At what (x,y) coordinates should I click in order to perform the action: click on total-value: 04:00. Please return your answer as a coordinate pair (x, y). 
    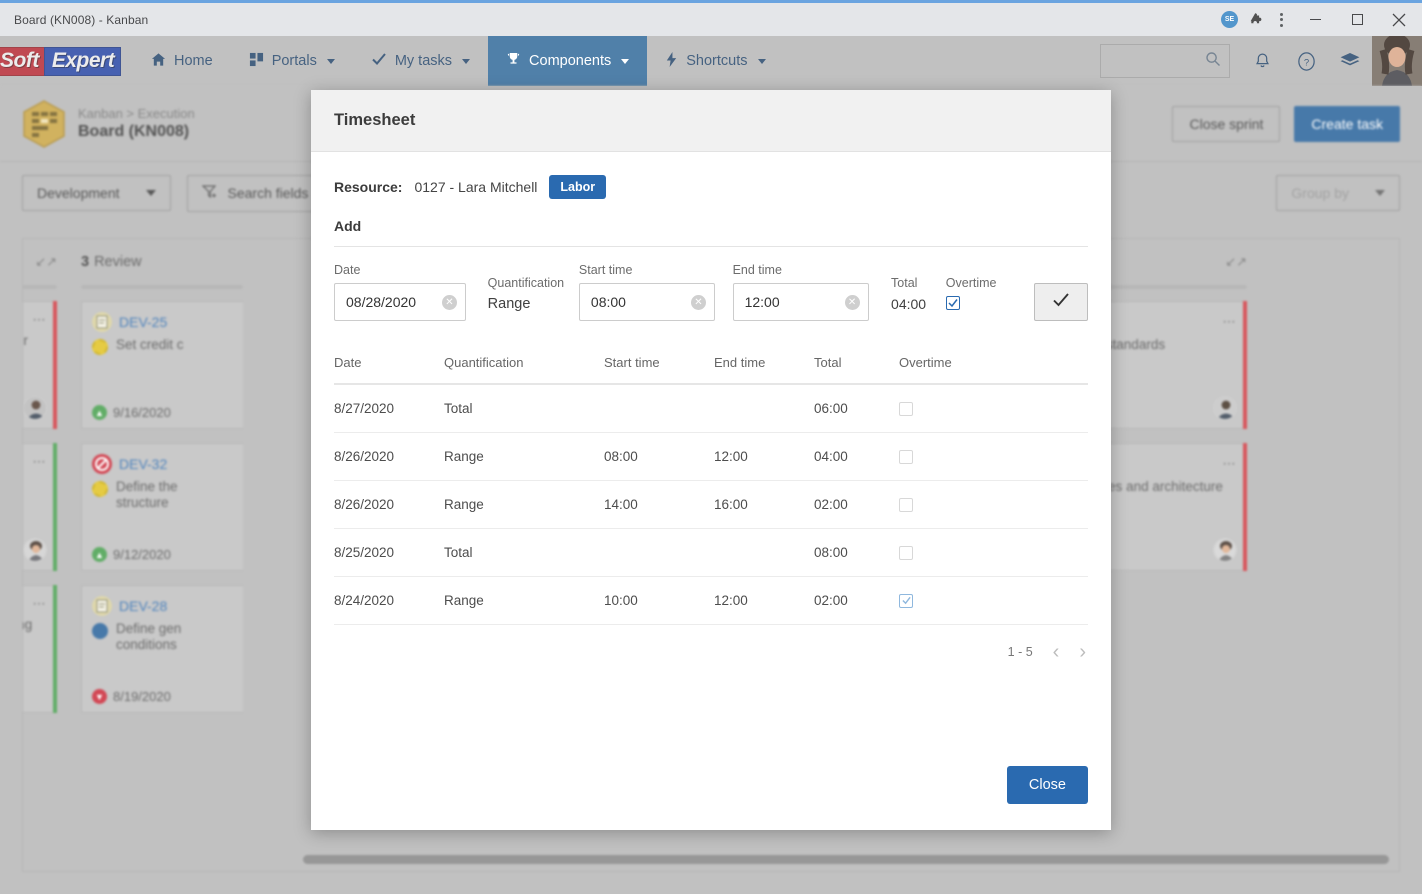
    Looking at the image, I should click on (909, 304).